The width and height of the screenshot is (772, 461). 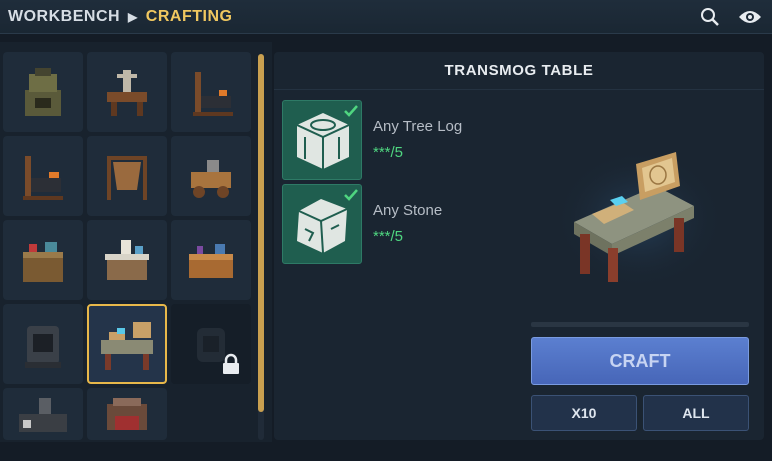 I want to click on furnace-icon, so click(x=43, y=92).